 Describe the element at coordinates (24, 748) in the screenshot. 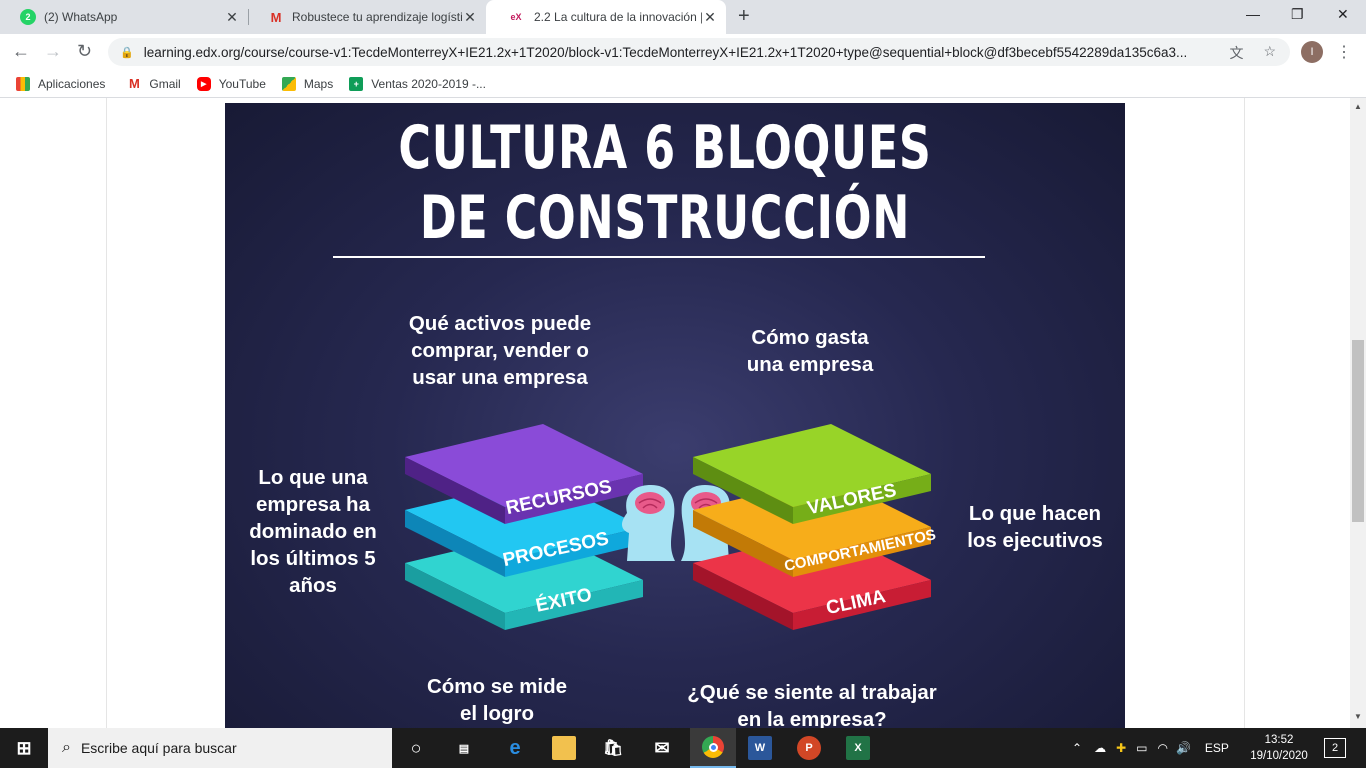

I see `windows-start-icon: ⊞` at that location.